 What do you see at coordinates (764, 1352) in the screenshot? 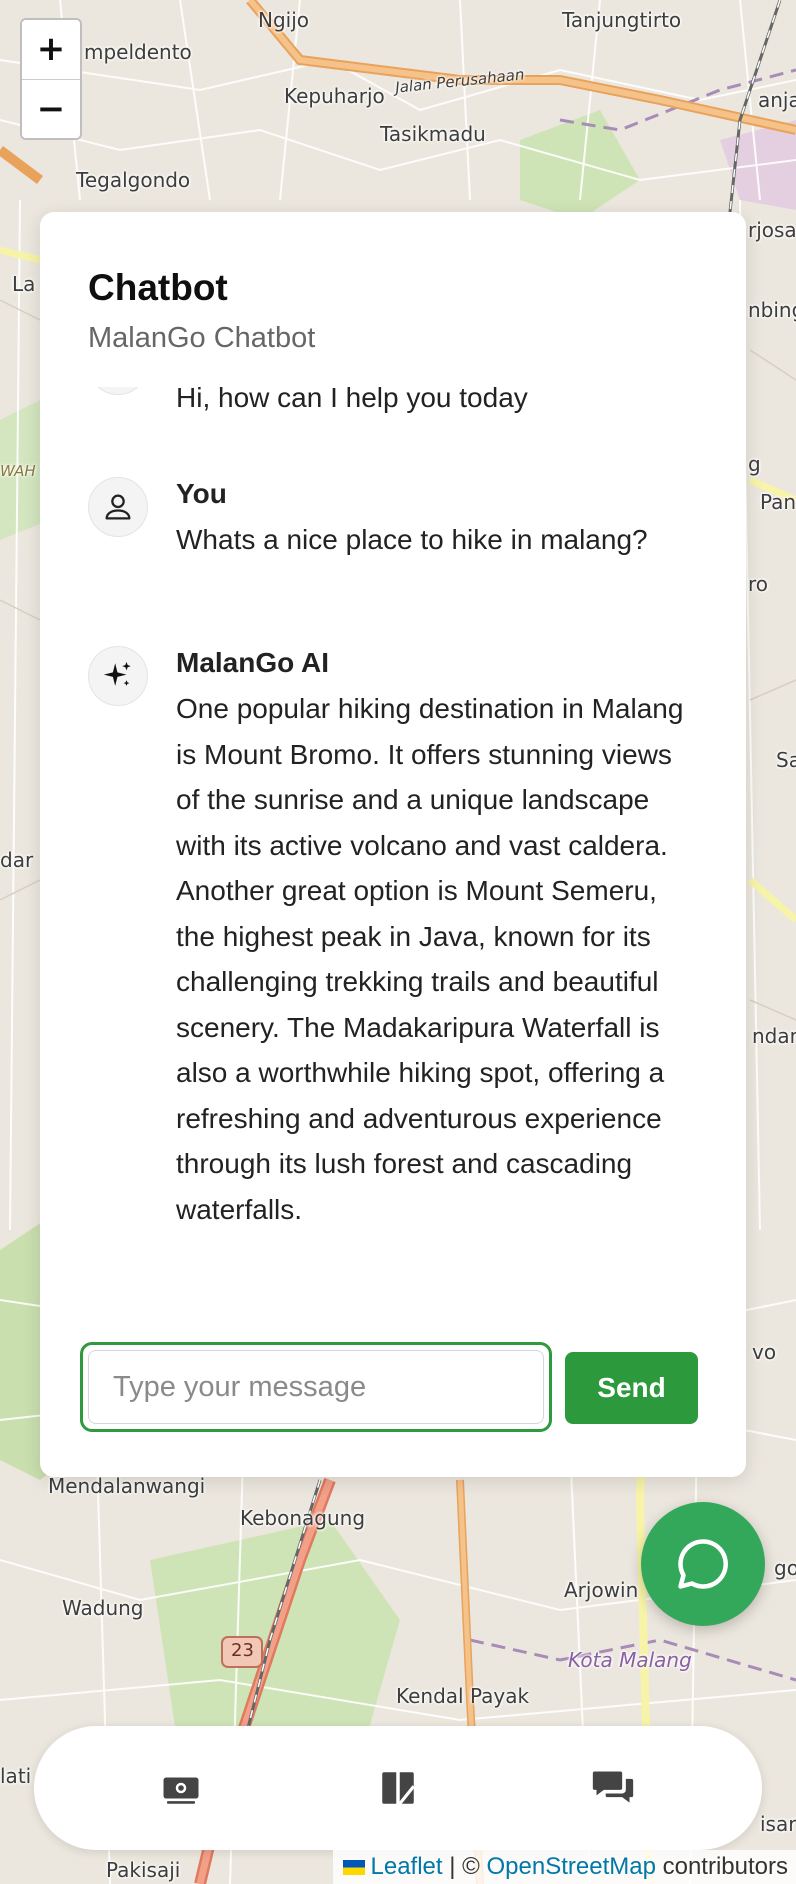
I see `map-label: vo` at bounding box center [764, 1352].